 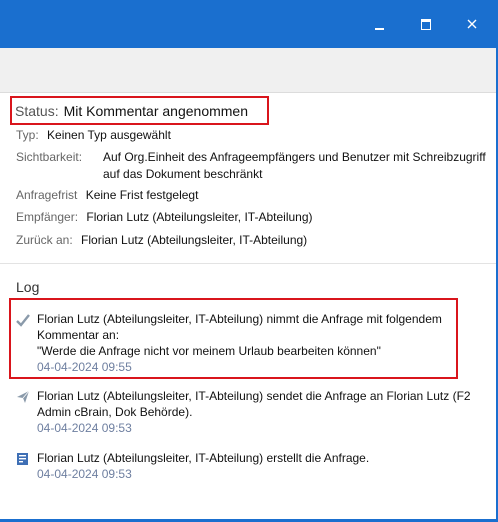 What do you see at coordinates (84, 367) in the screenshot?
I see `log-entry-date: 04-04-2024 09:55` at bounding box center [84, 367].